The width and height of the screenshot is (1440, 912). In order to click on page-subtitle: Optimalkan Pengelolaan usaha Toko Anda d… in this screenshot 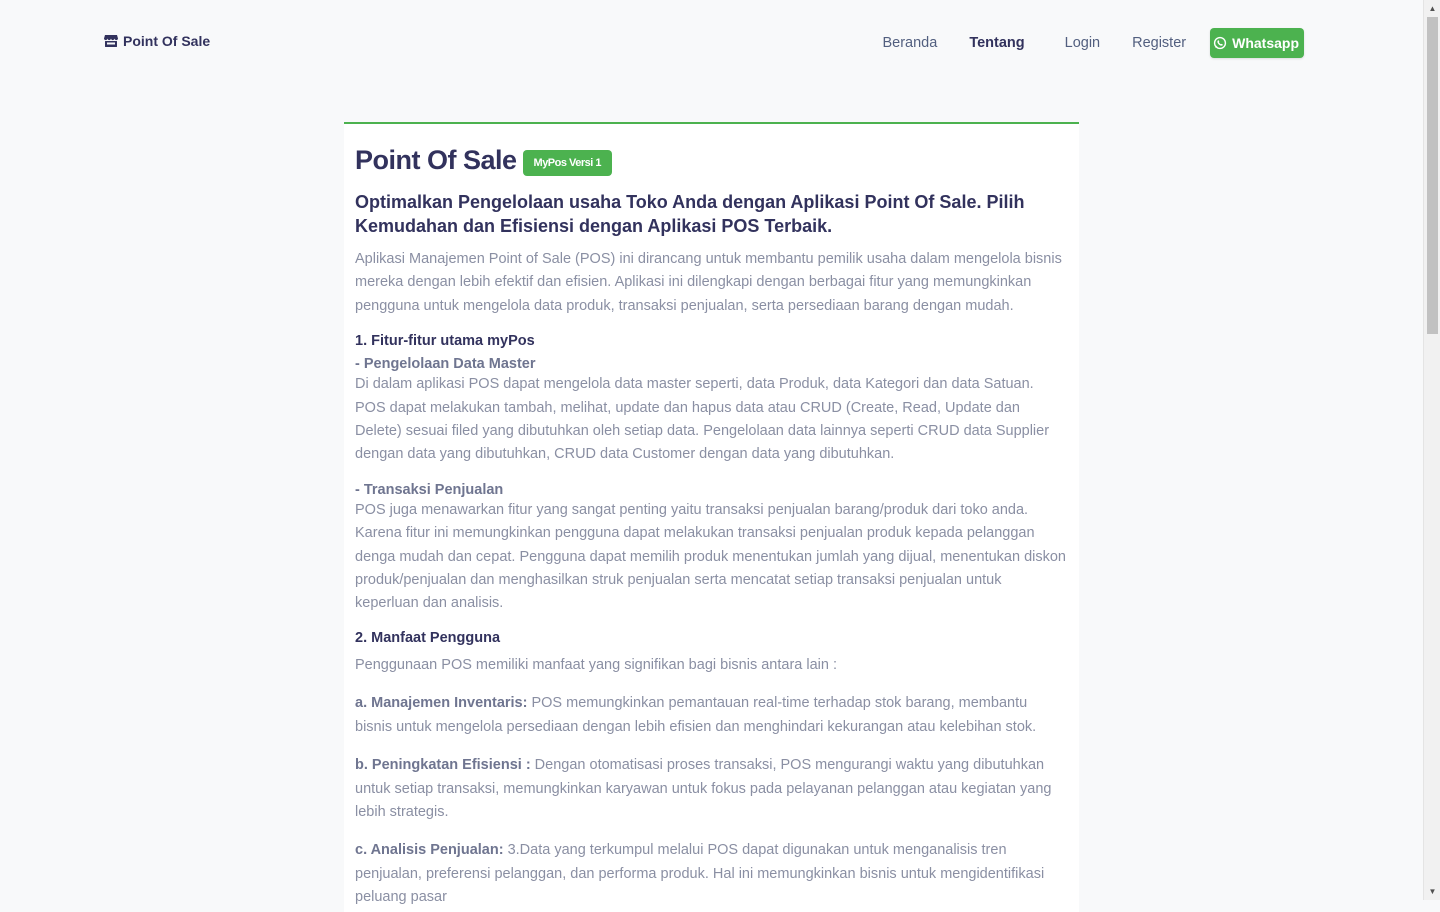, I will do `click(690, 214)`.